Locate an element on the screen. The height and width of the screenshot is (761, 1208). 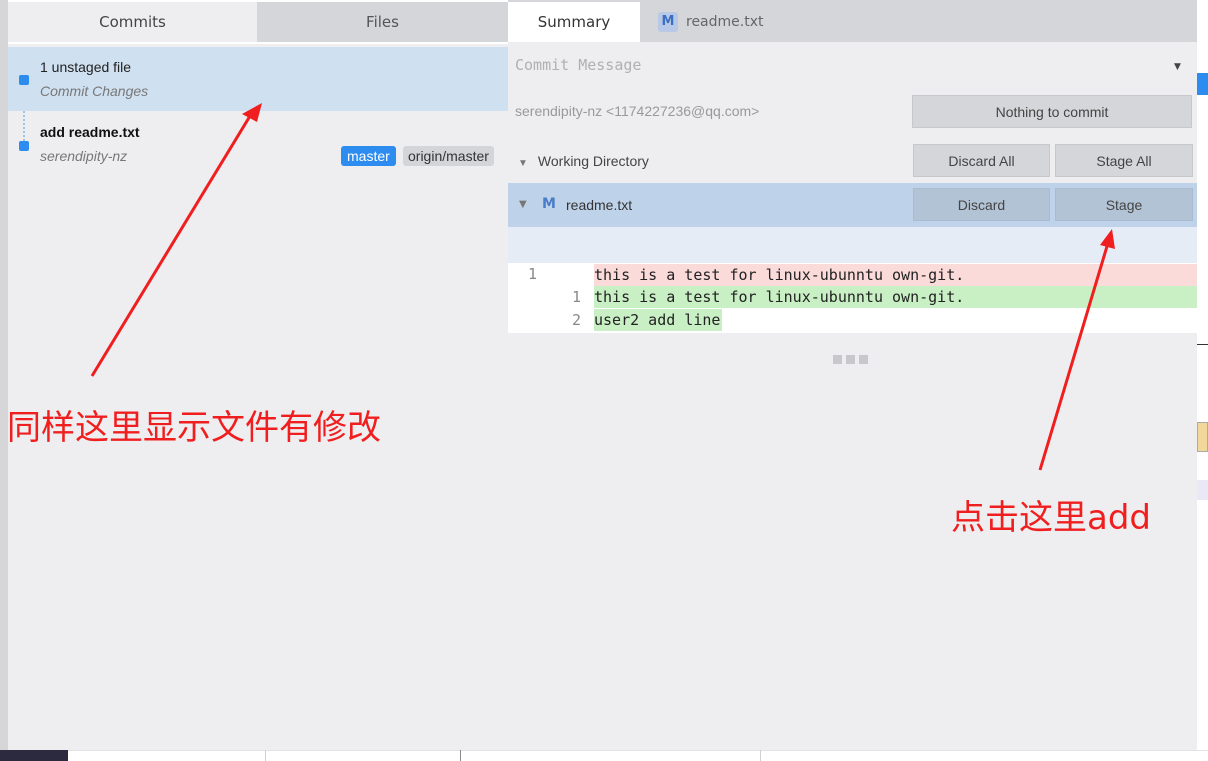
unstaged-count: 1 unstaged file is located at coordinates (86, 67).